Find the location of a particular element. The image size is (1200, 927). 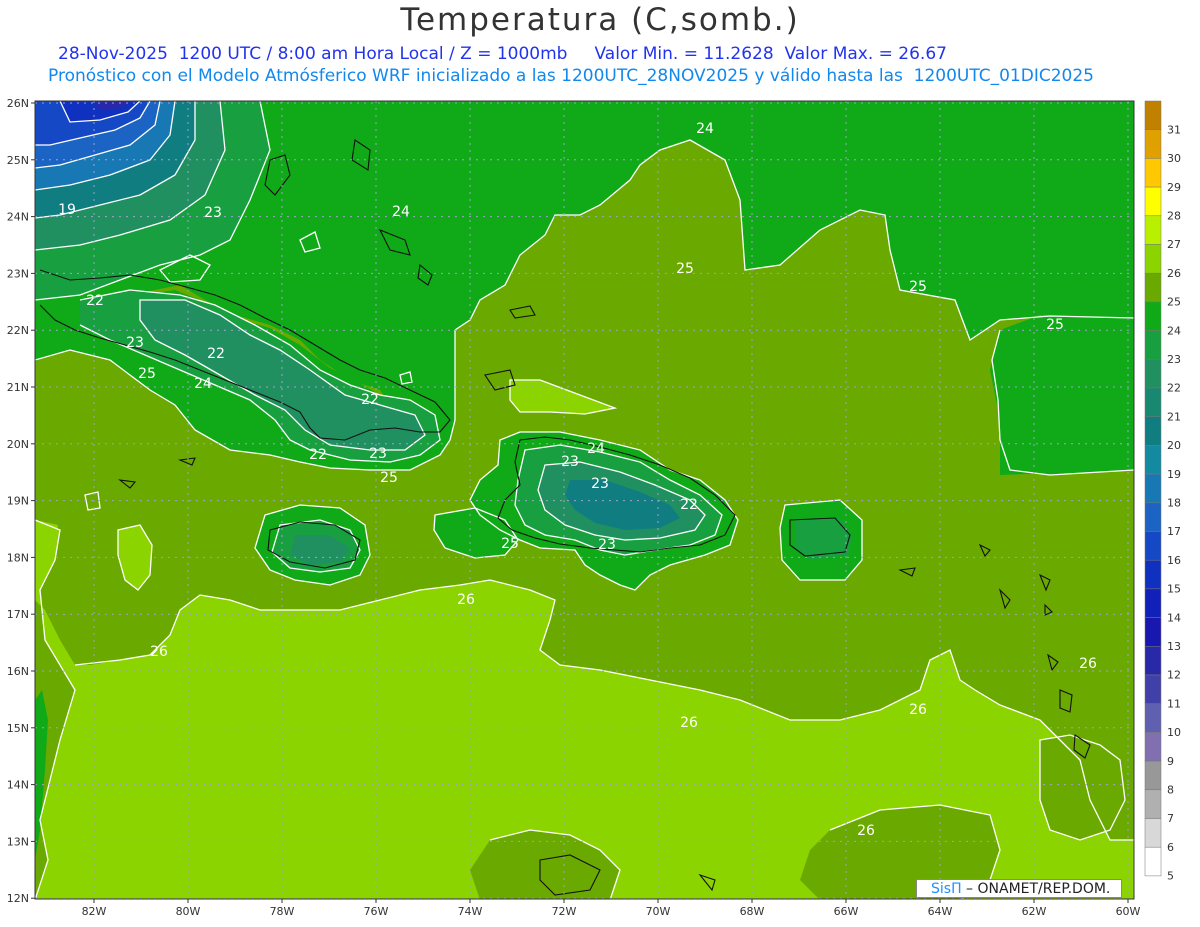

lon-label: 82W is located at coordinates (94, 911).